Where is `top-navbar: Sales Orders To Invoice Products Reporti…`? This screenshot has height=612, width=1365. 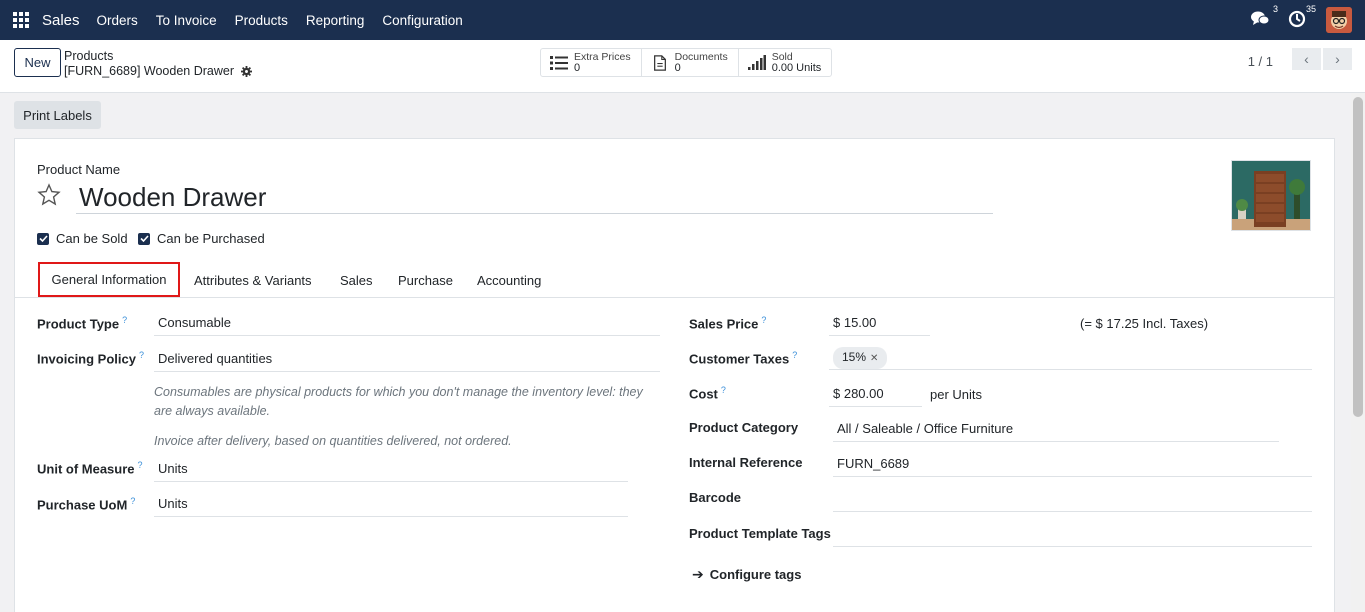
top-navbar: Sales Orders To Invoice Products Reporti… is located at coordinates (682, 20).